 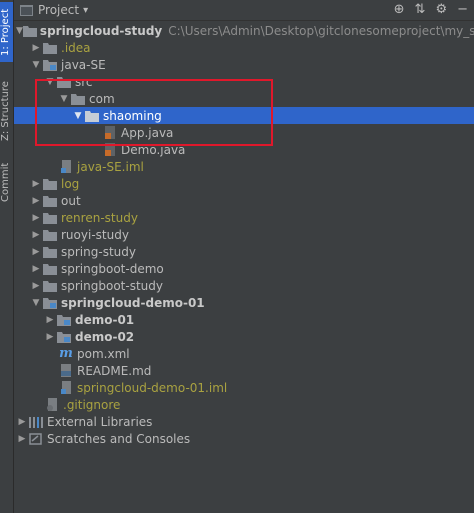 What do you see at coordinates (52, 405) in the screenshot?
I see `gitignore-file-icon` at bounding box center [52, 405].